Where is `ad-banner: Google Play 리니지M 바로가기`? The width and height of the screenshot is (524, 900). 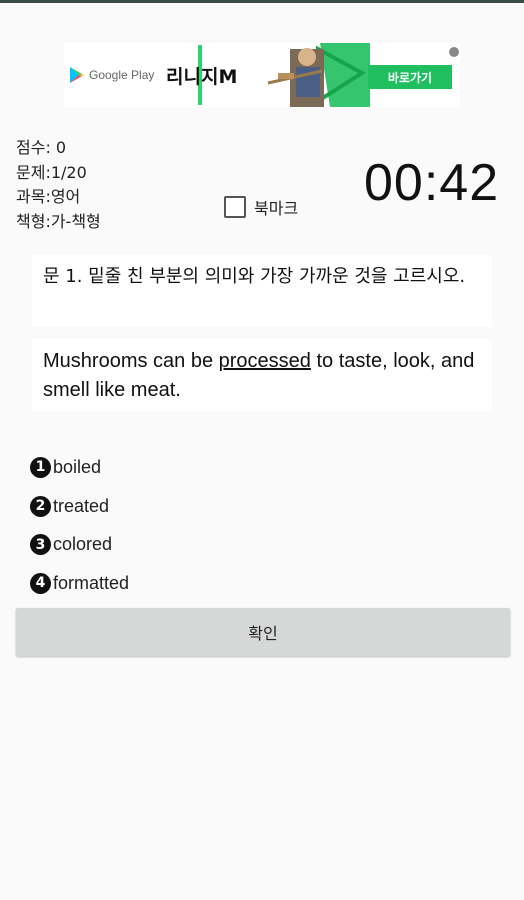
ad-banner: Google Play 리니지M 바로가기 is located at coordinates (262, 75).